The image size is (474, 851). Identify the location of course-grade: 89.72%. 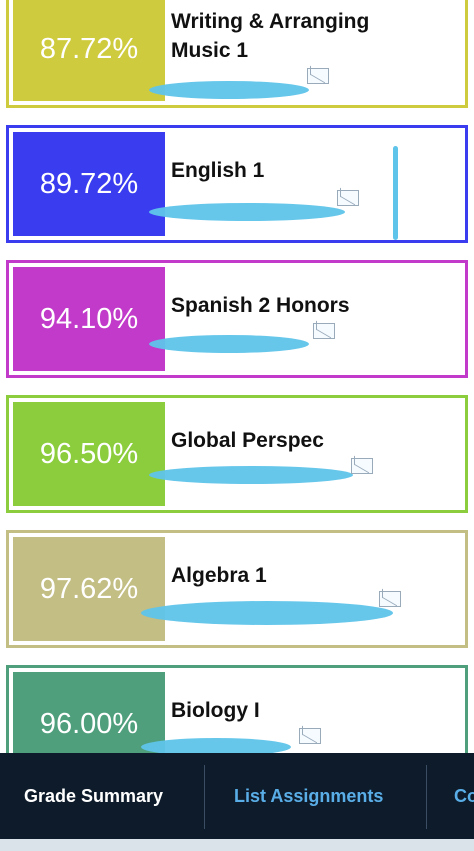
(89, 184).